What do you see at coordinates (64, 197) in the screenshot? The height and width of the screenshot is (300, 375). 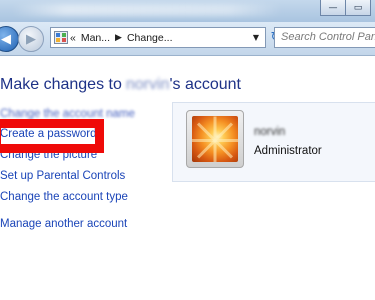 I see `change-account-type-link: Change the account type` at bounding box center [64, 197].